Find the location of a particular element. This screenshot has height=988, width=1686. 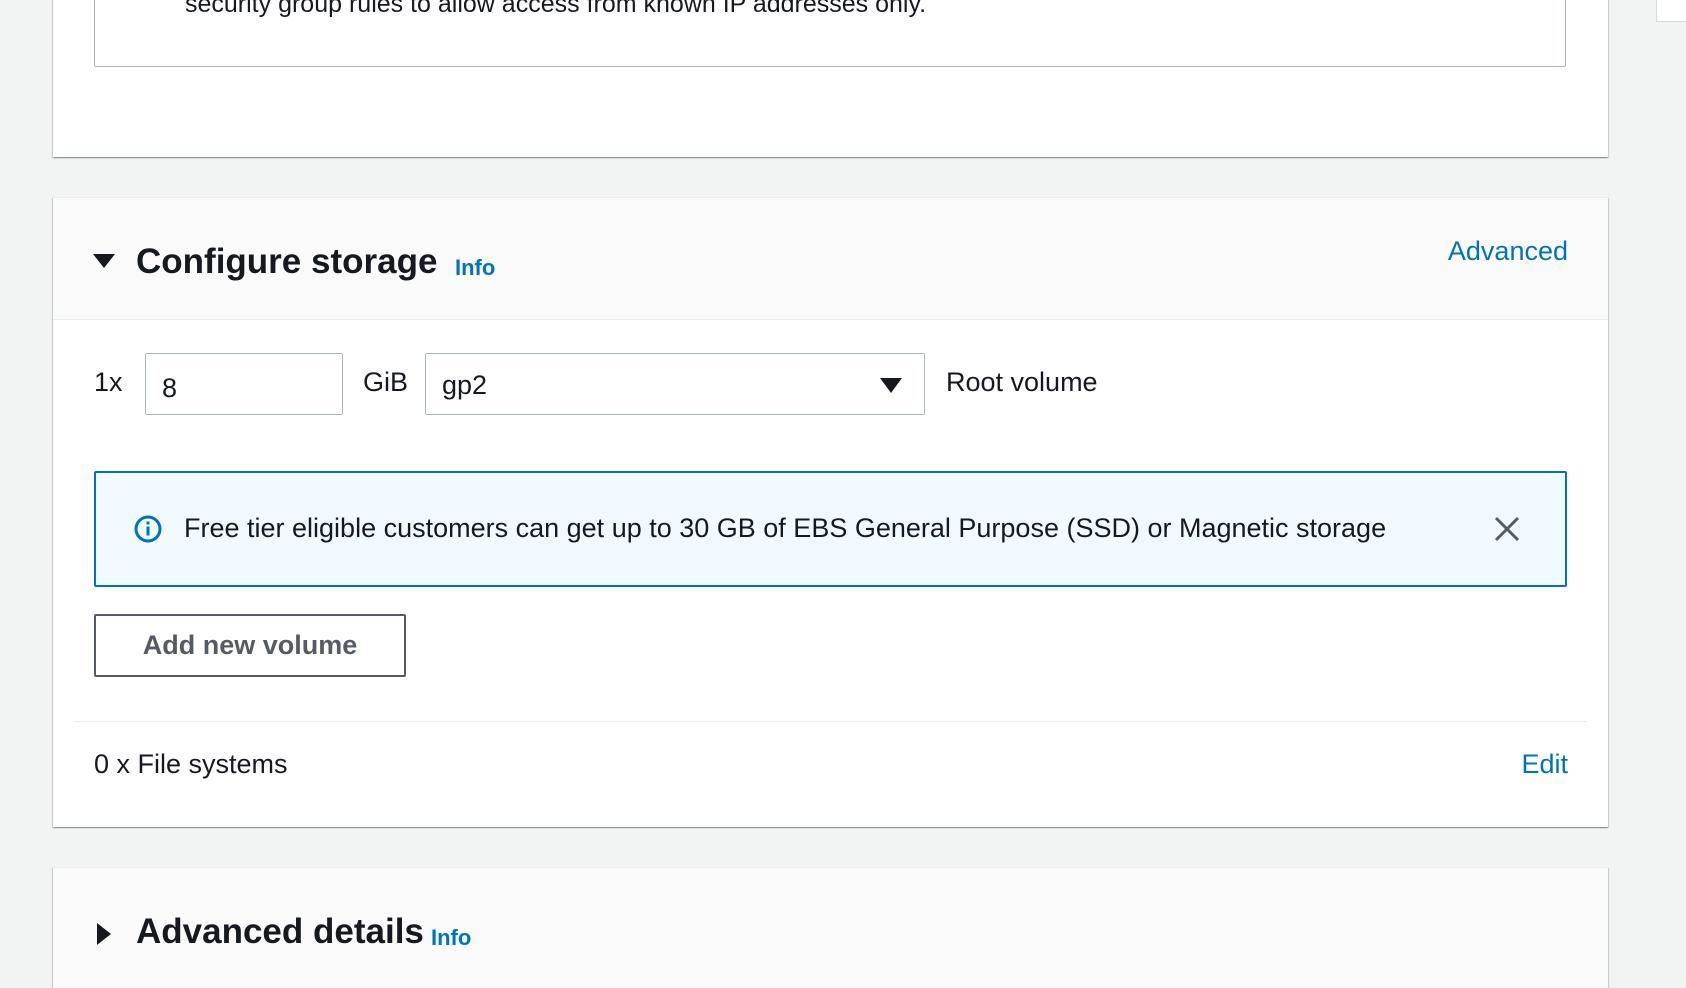

edit-file-systems-link: Edit is located at coordinates (1544, 764).